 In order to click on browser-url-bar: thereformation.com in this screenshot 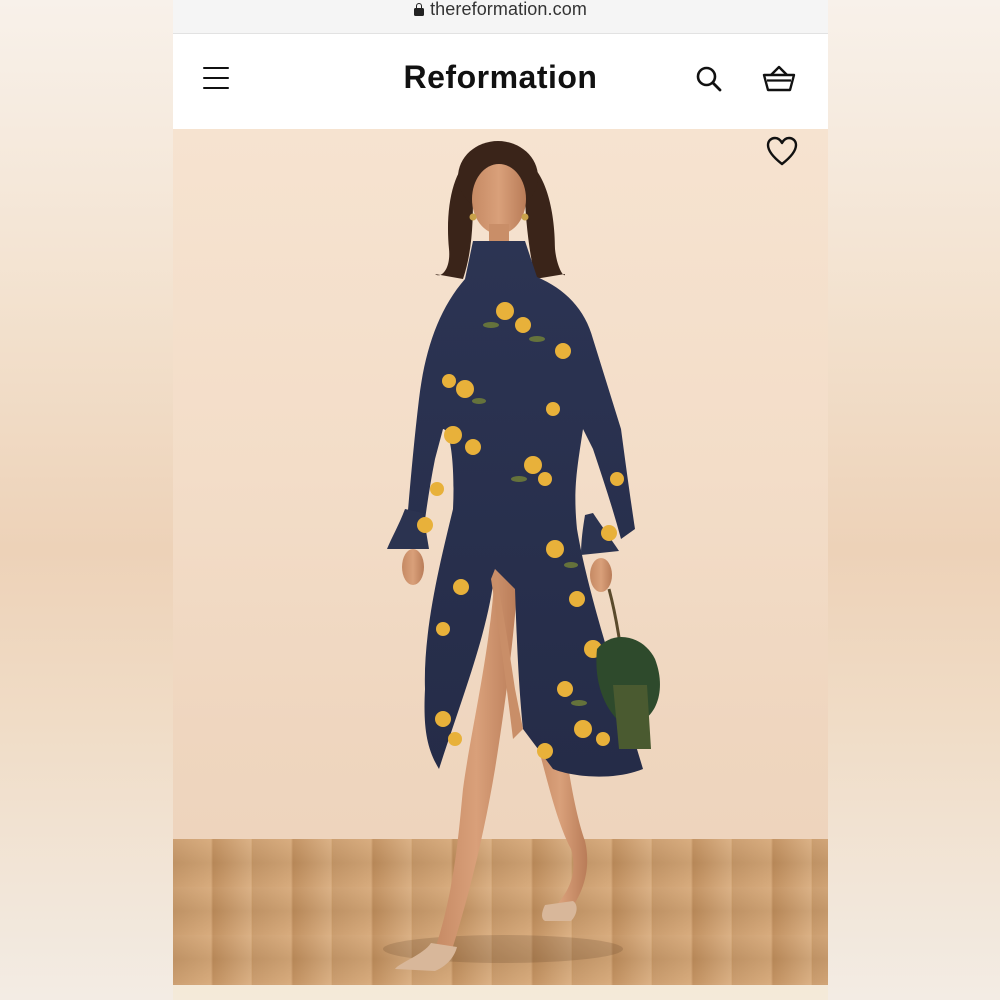, I will do `click(500, 17)`.